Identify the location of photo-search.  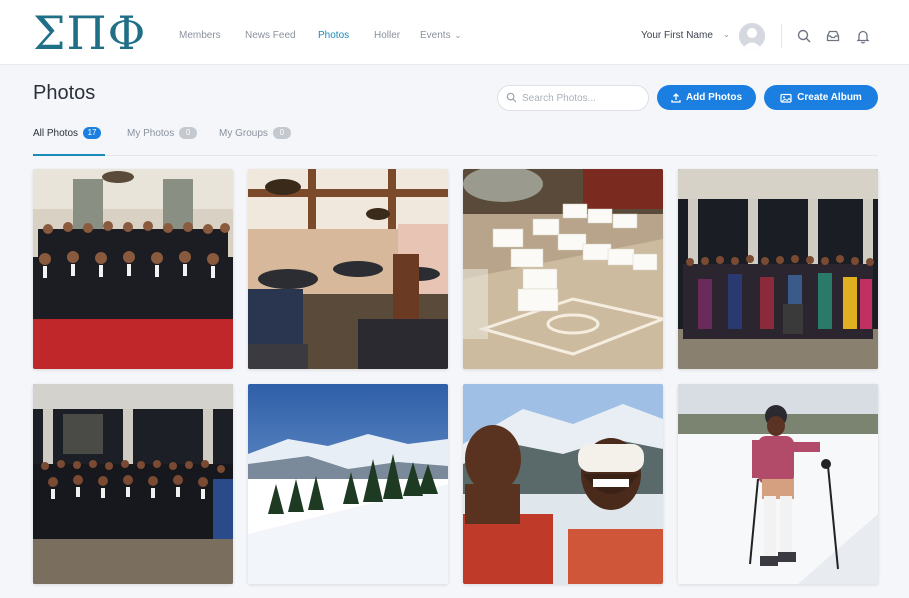
(573, 98).